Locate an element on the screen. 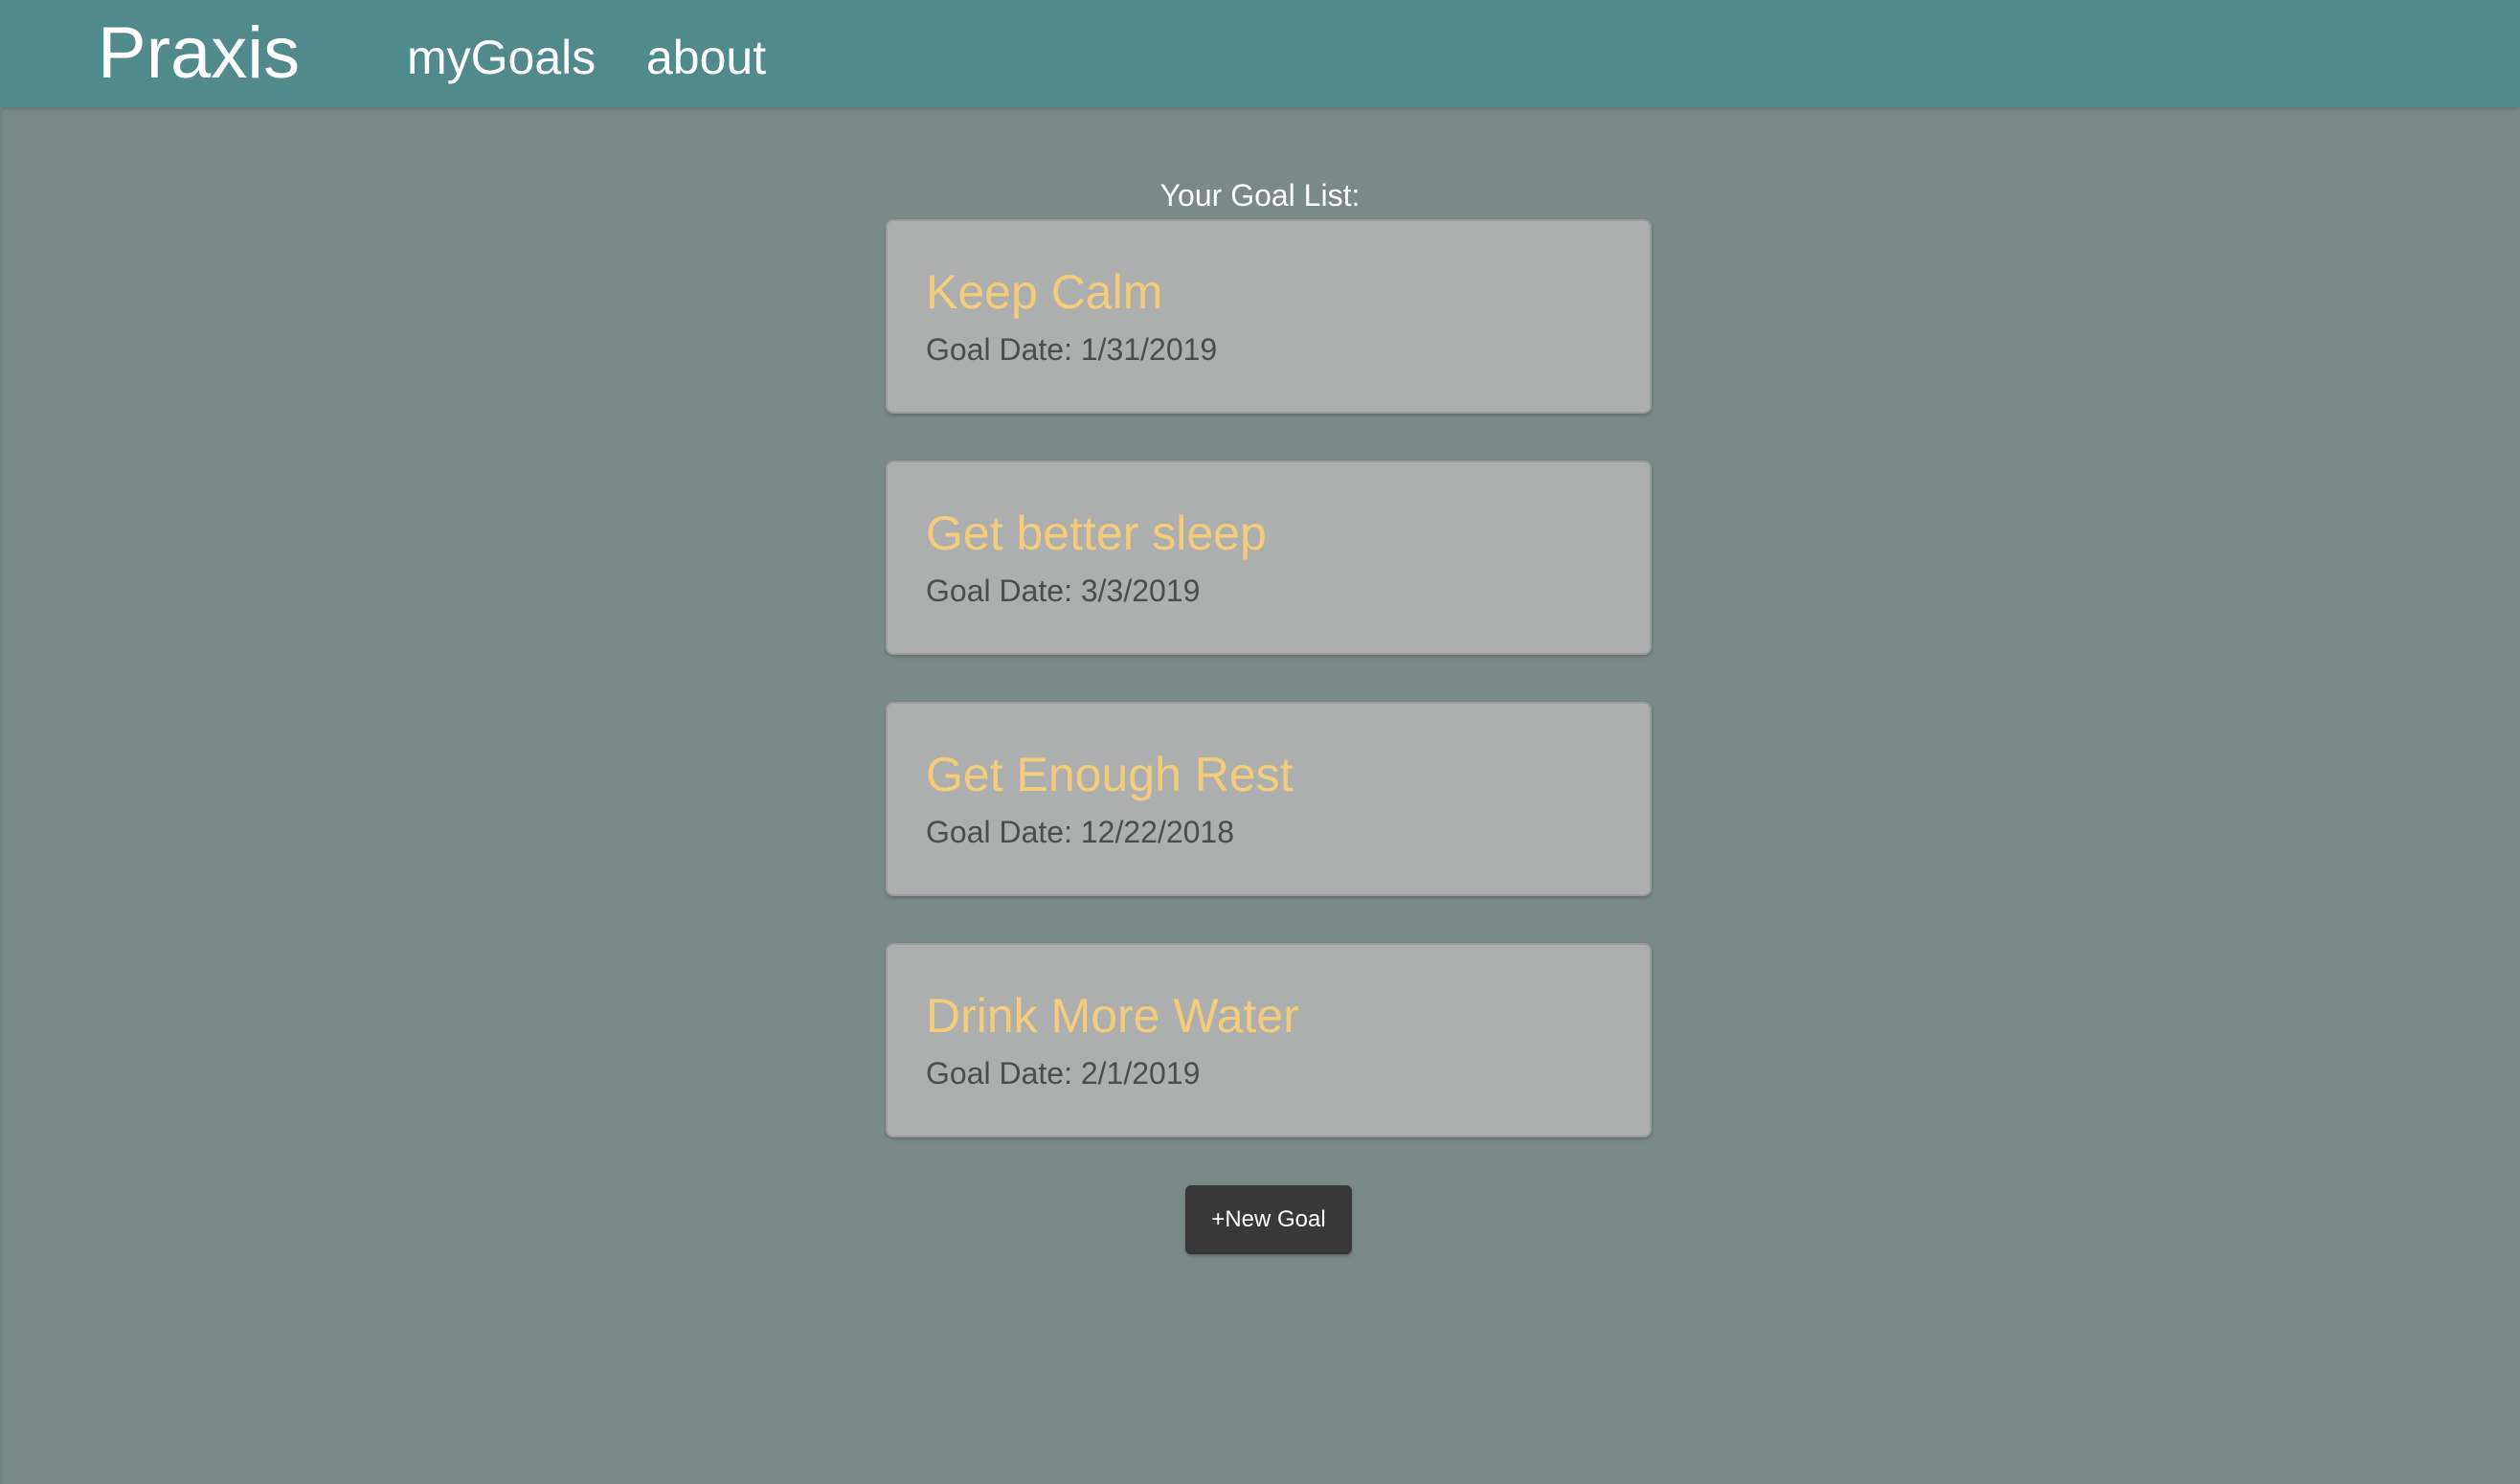 This screenshot has width=2520, height=1484. goal-title: Drink More Water is located at coordinates (1113, 1016).